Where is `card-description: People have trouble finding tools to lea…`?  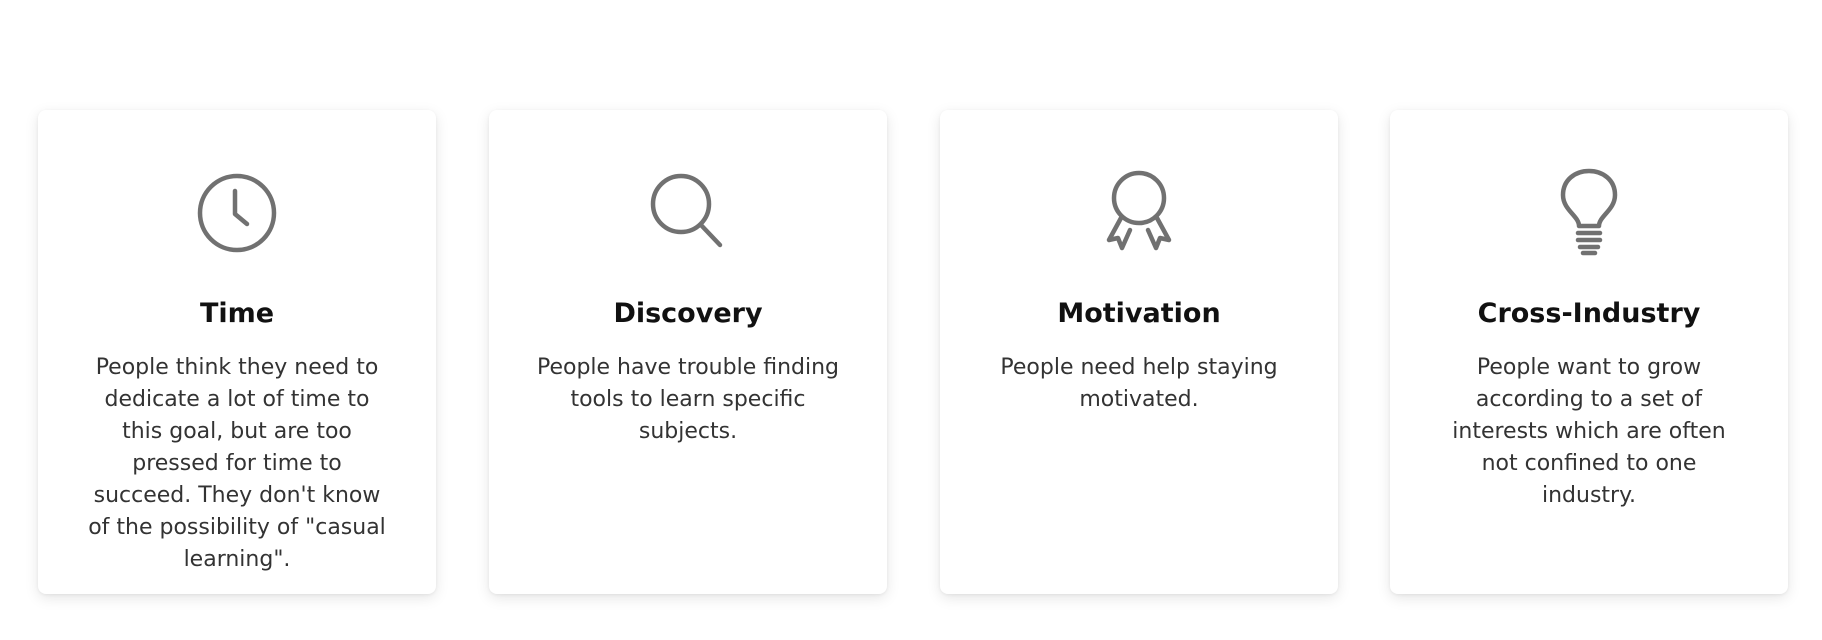 card-description: People have trouble finding tools to lea… is located at coordinates (688, 399).